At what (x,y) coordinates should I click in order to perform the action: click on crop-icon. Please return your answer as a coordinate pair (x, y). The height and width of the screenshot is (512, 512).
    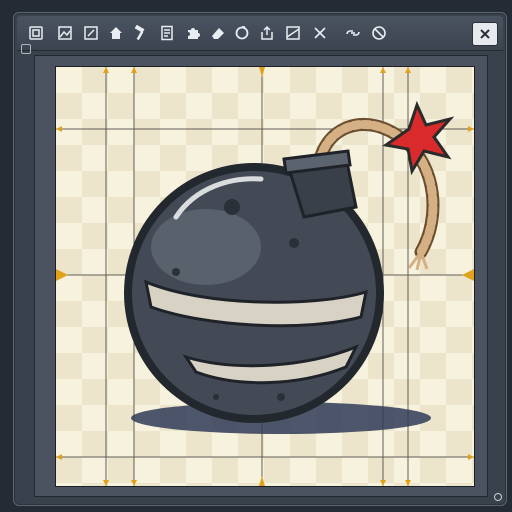
    Looking at the image, I should click on (293, 33).